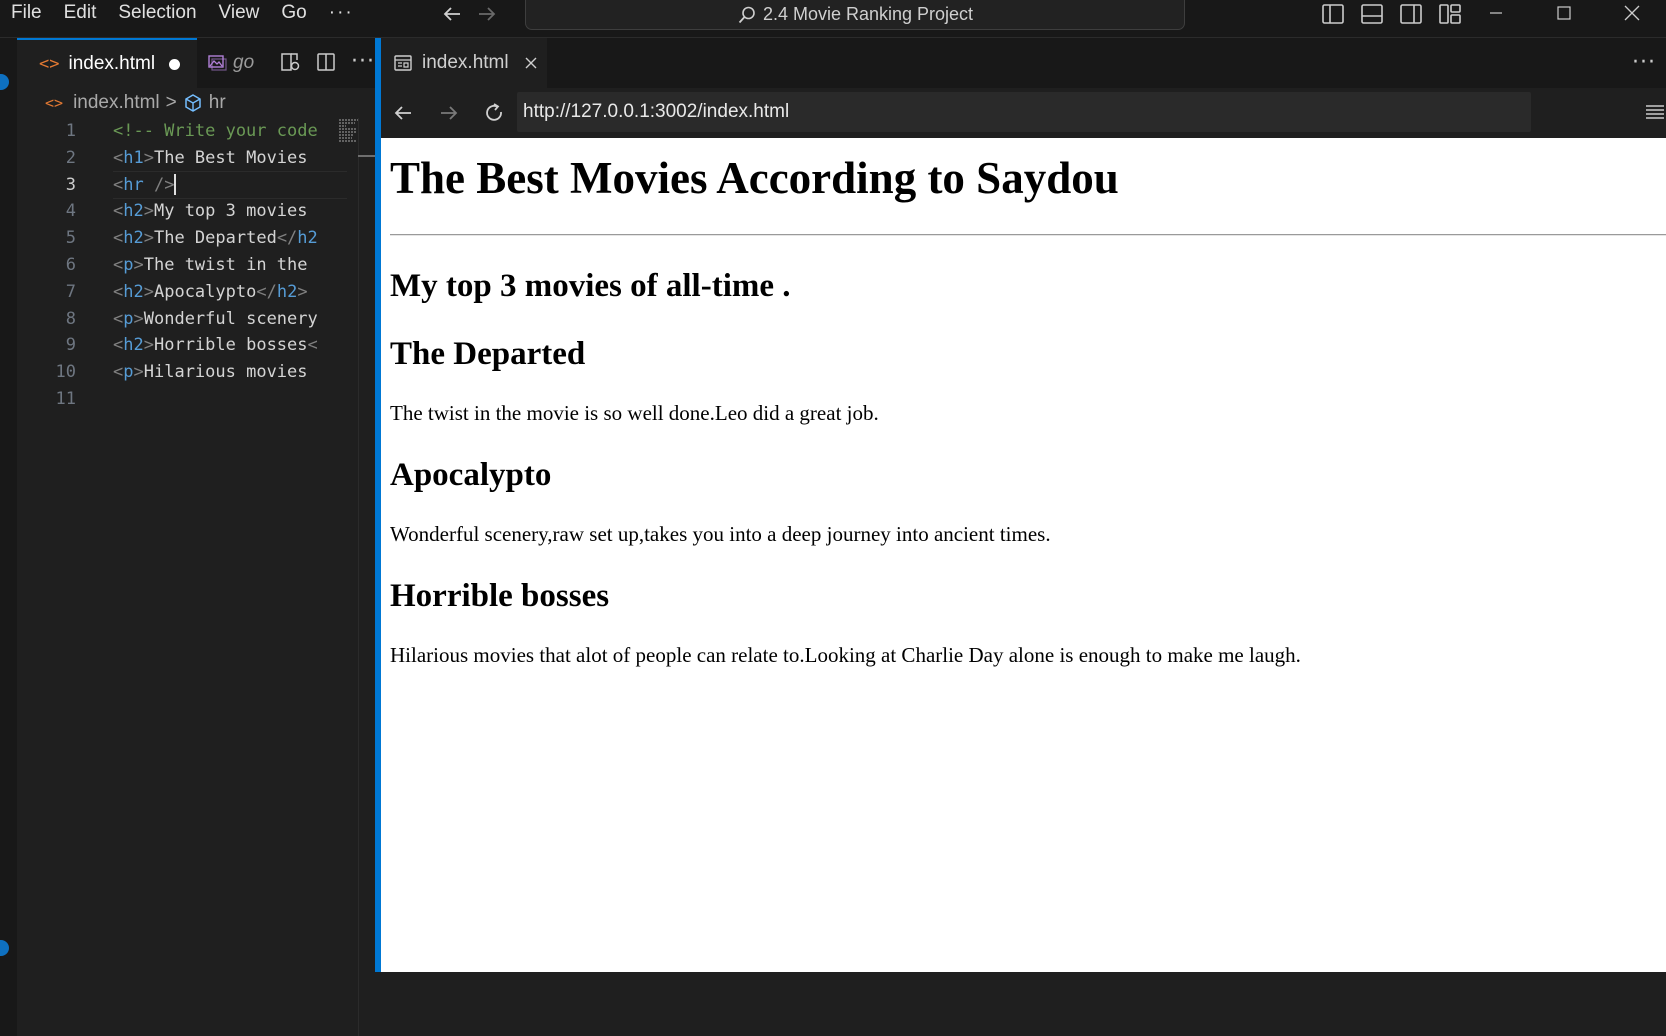 The width and height of the screenshot is (1666, 1036). I want to click on window-title: 2.4 Movie Ranking Project, so click(868, 14).